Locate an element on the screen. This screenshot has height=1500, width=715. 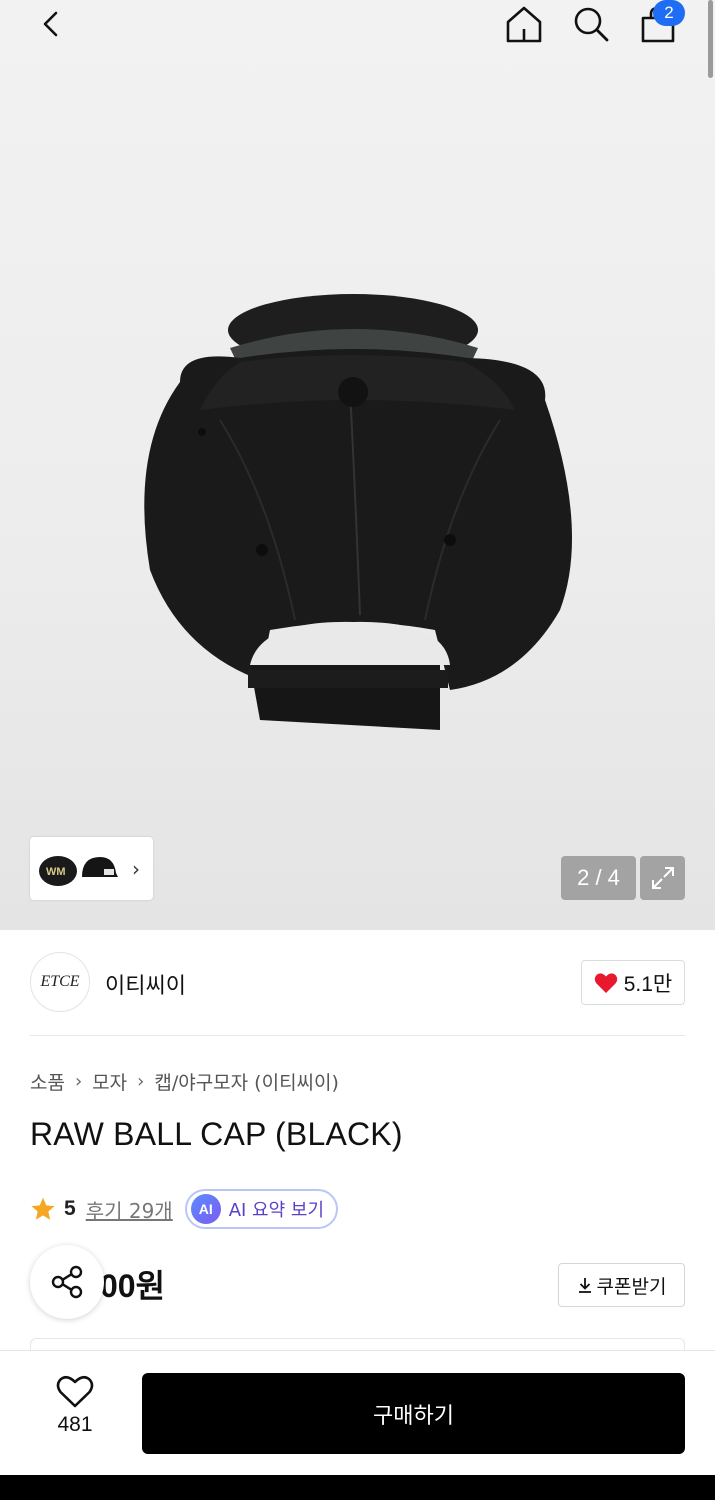
rating-row: 5 후기 29개 AI AI 요약 보기 is located at coordinates (184, 1209).